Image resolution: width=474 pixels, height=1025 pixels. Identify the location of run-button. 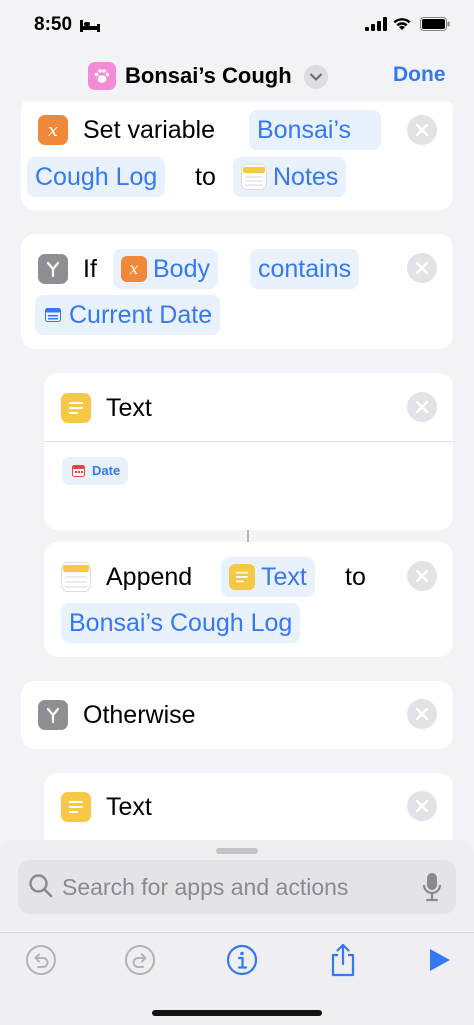
(439, 960).